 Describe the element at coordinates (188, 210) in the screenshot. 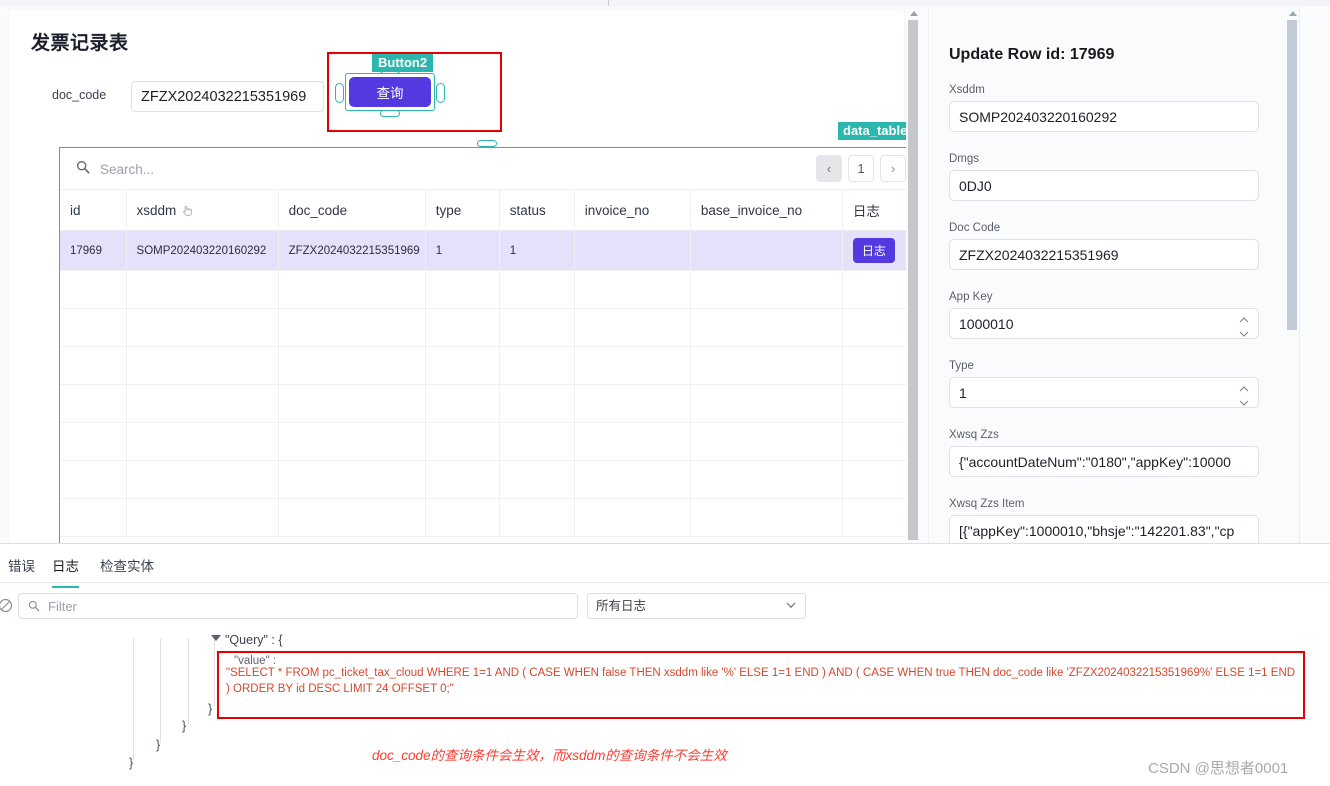

I see `hand-cursor-icon` at that location.